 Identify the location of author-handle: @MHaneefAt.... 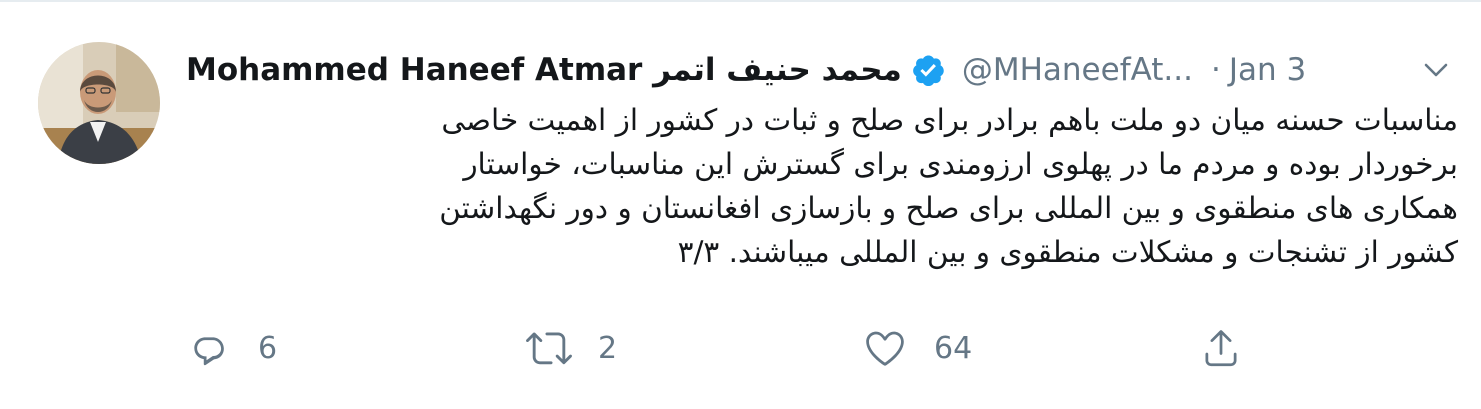
(1077, 70).